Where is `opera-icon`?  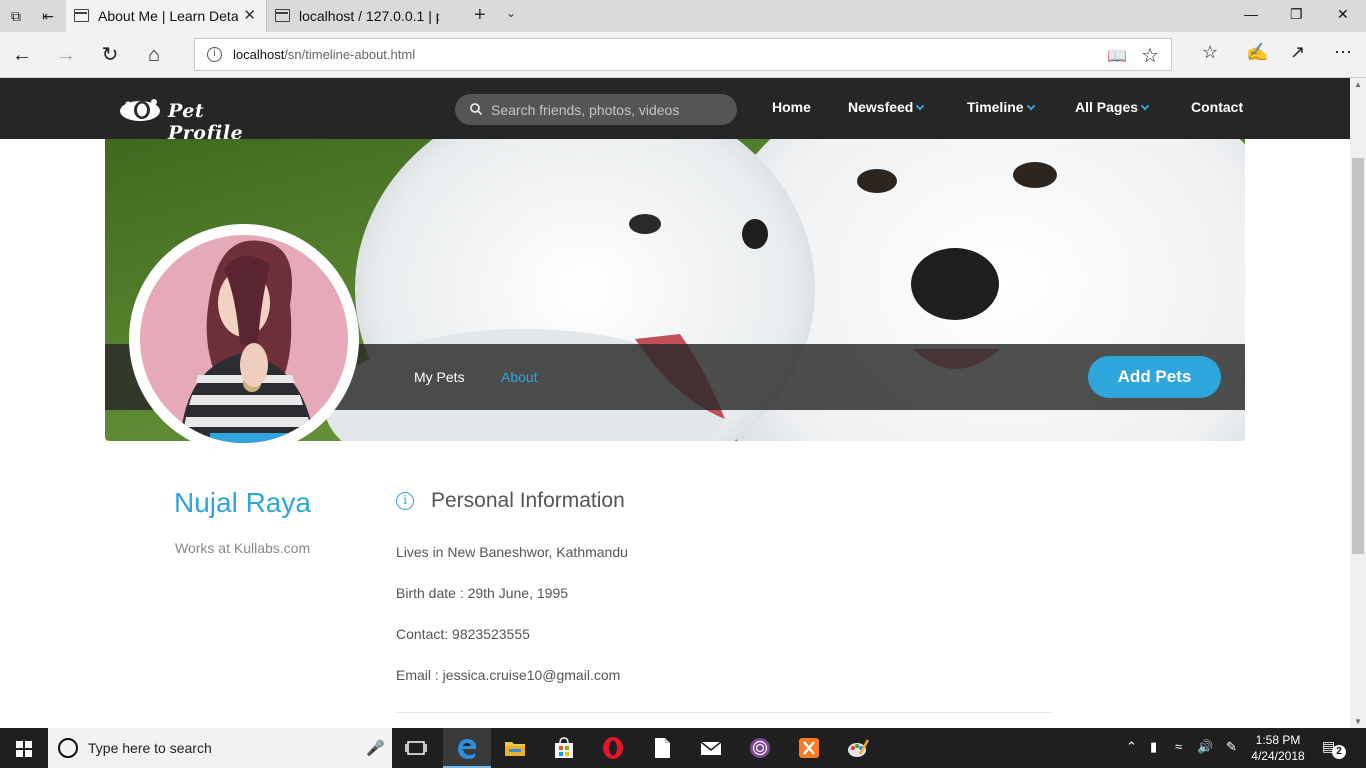
opera-icon is located at coordinates (613, 748).